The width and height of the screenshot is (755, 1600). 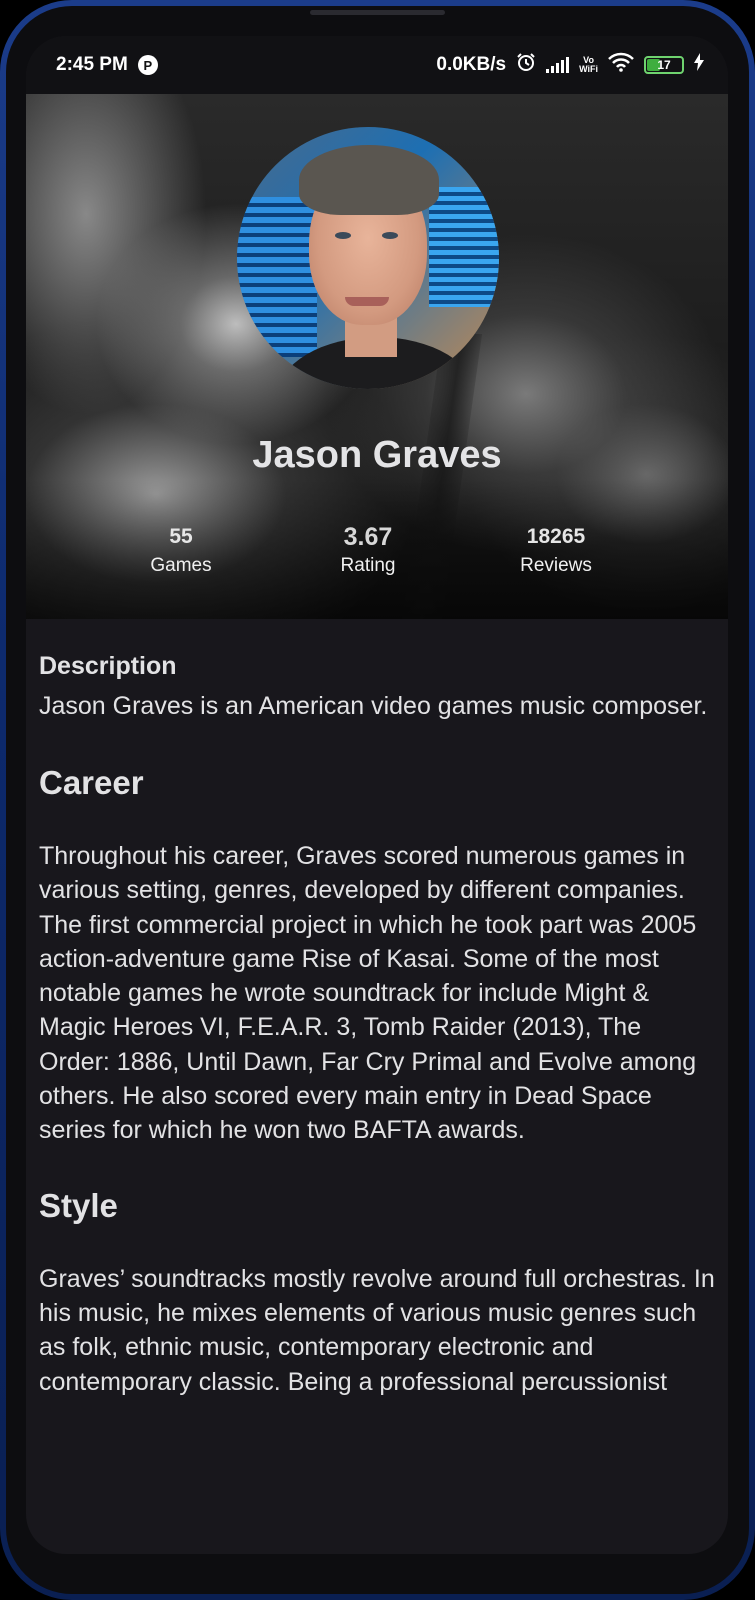 I want to click on status-bar: 2:45 PM P 0.0KB/s Vo WiFi 17, so click(x=377, y=65).